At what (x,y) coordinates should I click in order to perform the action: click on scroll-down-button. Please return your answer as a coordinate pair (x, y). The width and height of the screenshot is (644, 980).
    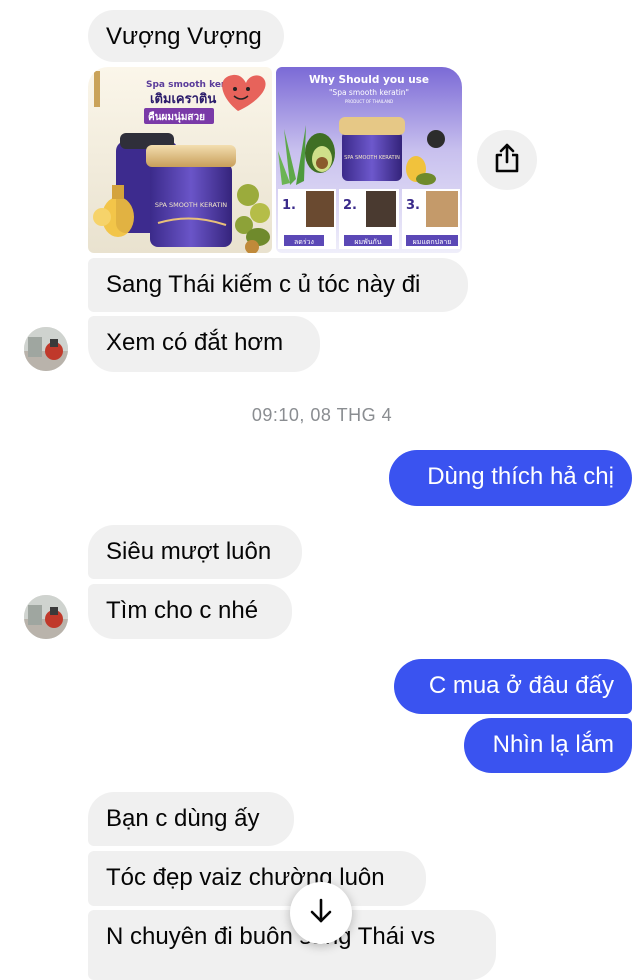
    Looking at the image, I should click on (321, 913).